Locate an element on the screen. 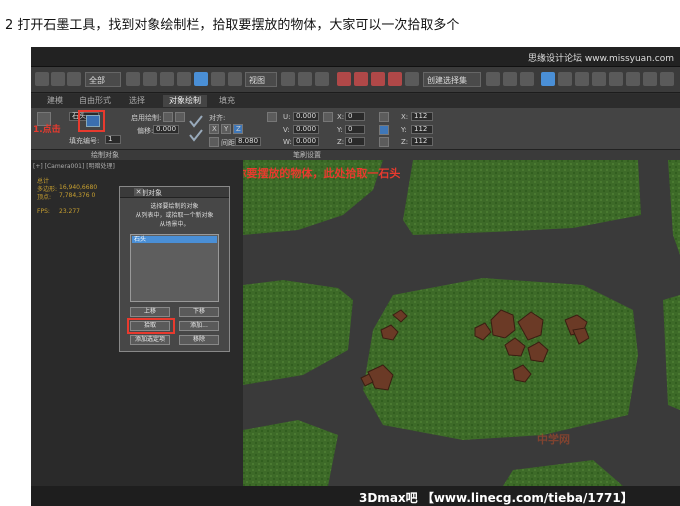  rot-z-input: 0 is located at coordinates (355, 141).